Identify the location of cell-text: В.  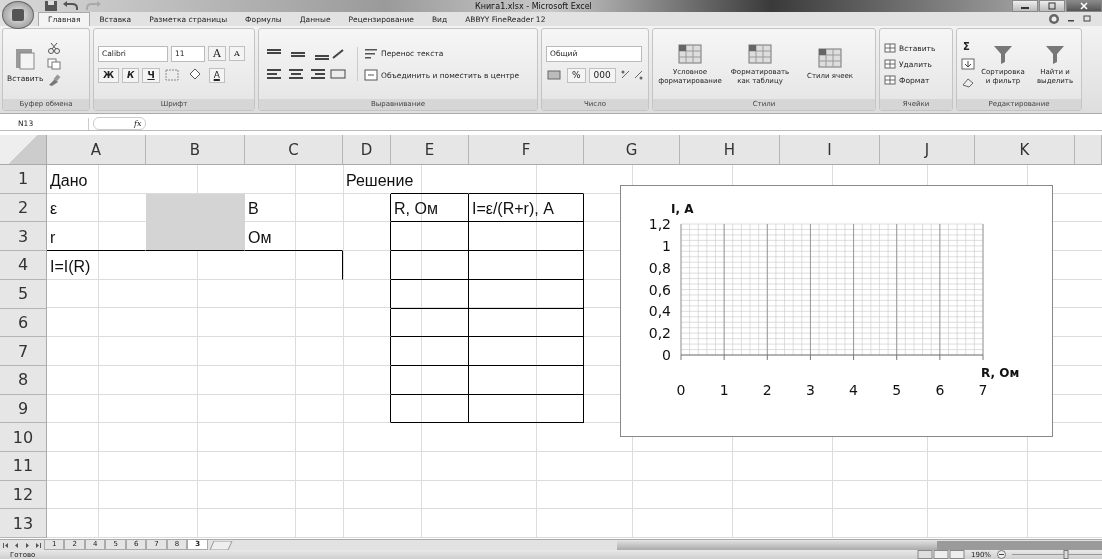
(253, 209).